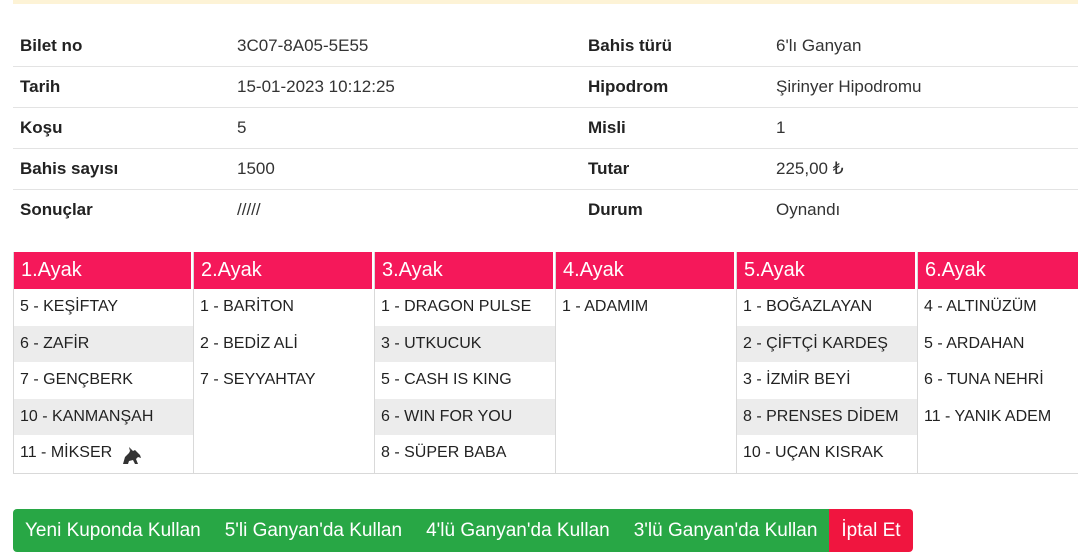  What do you see at coordinates (646, 270) in the screenshot?
I see `leg-4-title: 4.Ayak` at bounding box center [646, 270].